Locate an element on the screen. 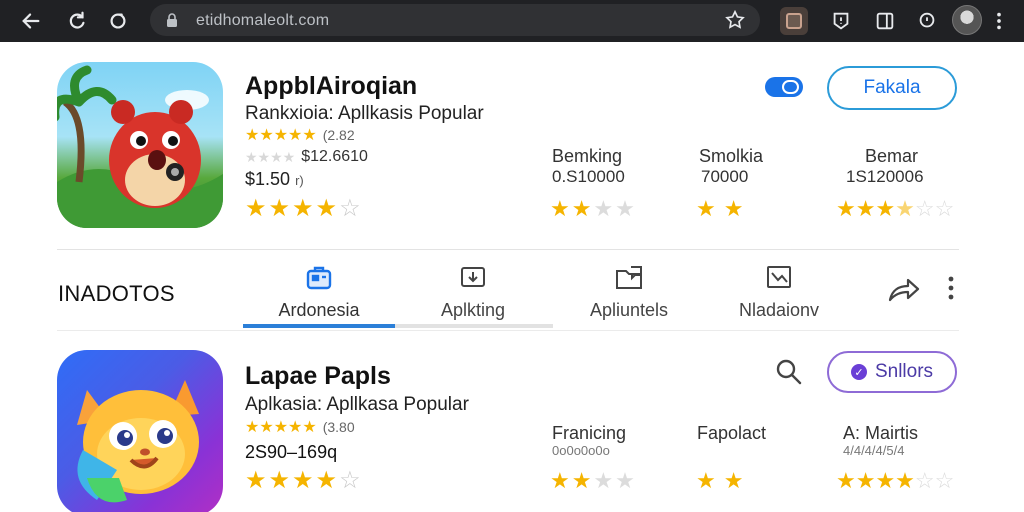 Image resolution: width=1024 pixels, height=512 pixels. tab-apliuntels: Apliuntels is located at coordinates (629, 295).